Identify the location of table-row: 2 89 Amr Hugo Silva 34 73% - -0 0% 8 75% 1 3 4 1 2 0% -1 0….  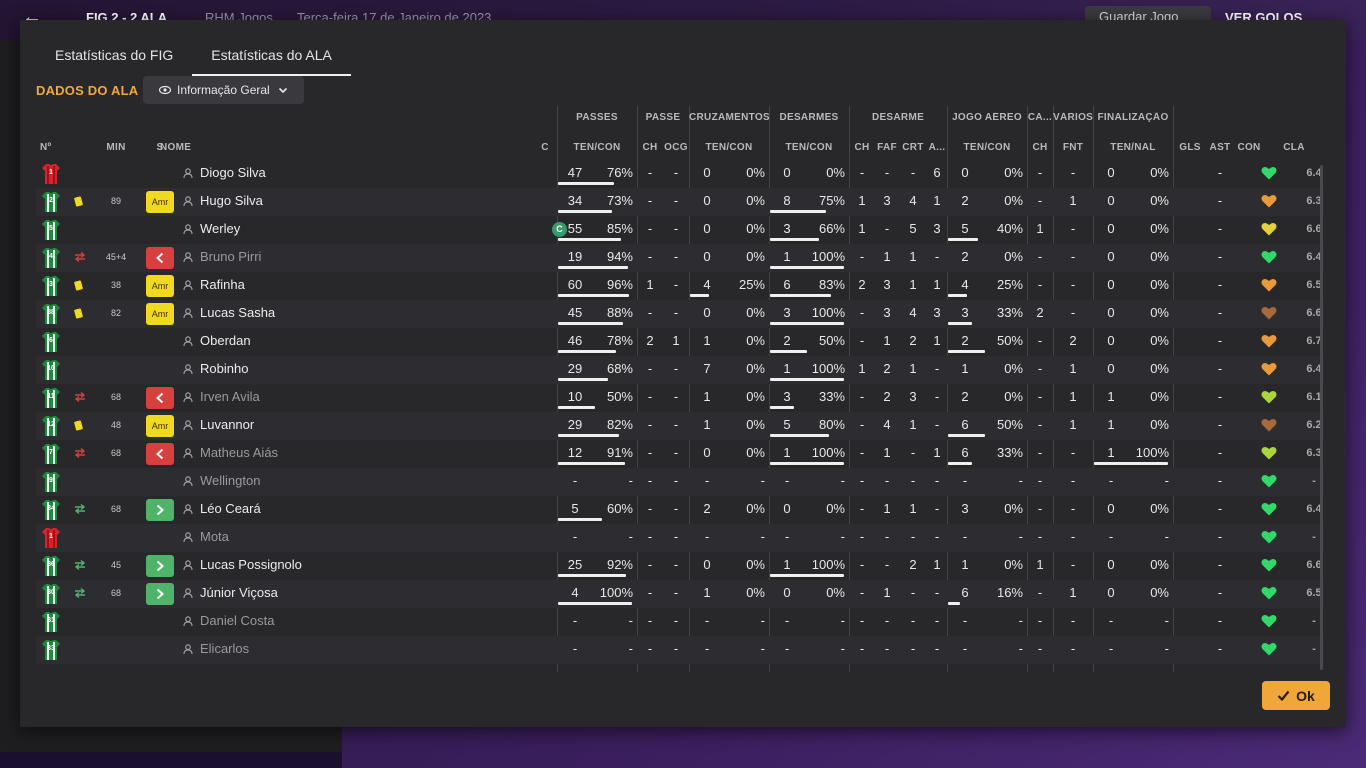
(680, 202).